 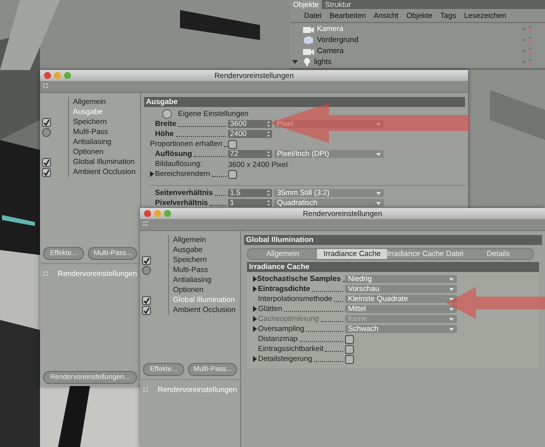 What do you see at coordinates (307, 61) in the screenshot?
I see `light-icon` at bounding box center [307, 61].